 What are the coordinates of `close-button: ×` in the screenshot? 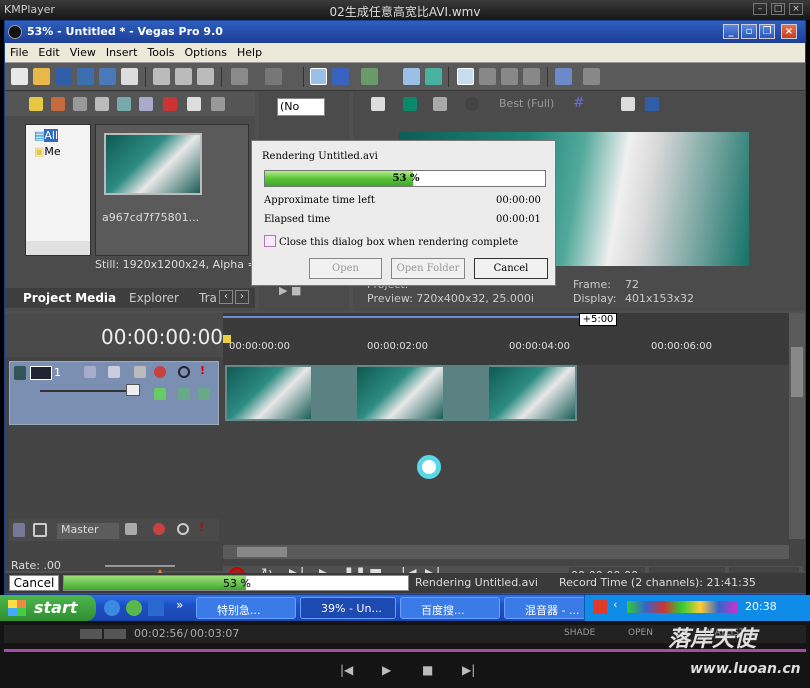 It's located at (789, 31).